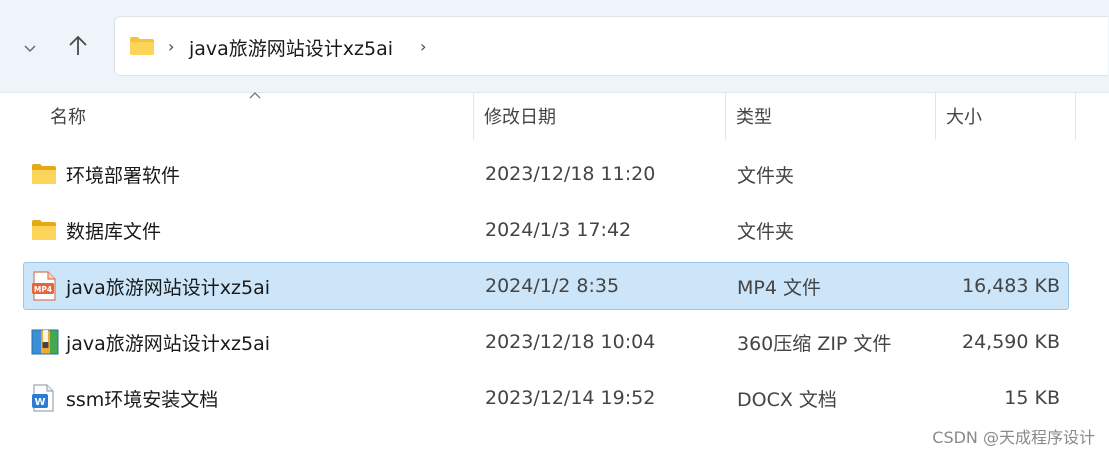 This screenshot has width=1109, height=454. Describe the element at coordinates (570, 174) in the screenshot. I see `file-date-modified: 2023/12/18 11:20` at that location.